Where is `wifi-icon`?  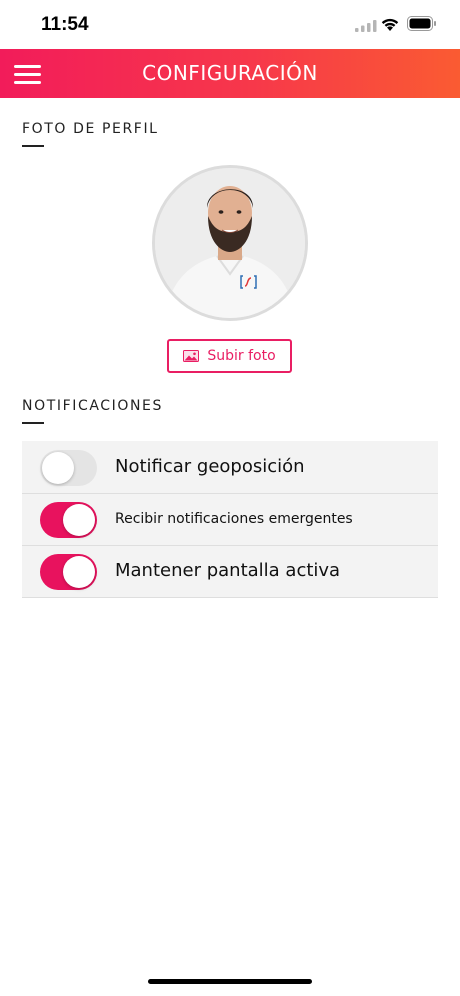
wifi-icon is located at coordinates (390, 24).